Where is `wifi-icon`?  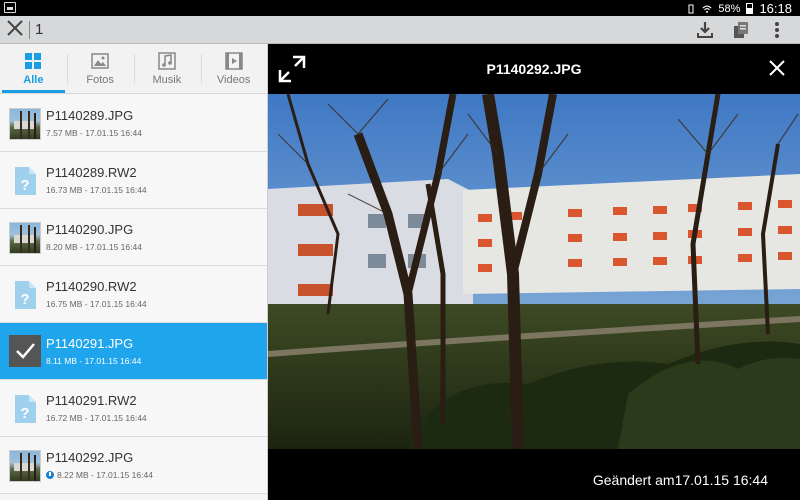
wifi-icon is located at coordinates (707, 9).